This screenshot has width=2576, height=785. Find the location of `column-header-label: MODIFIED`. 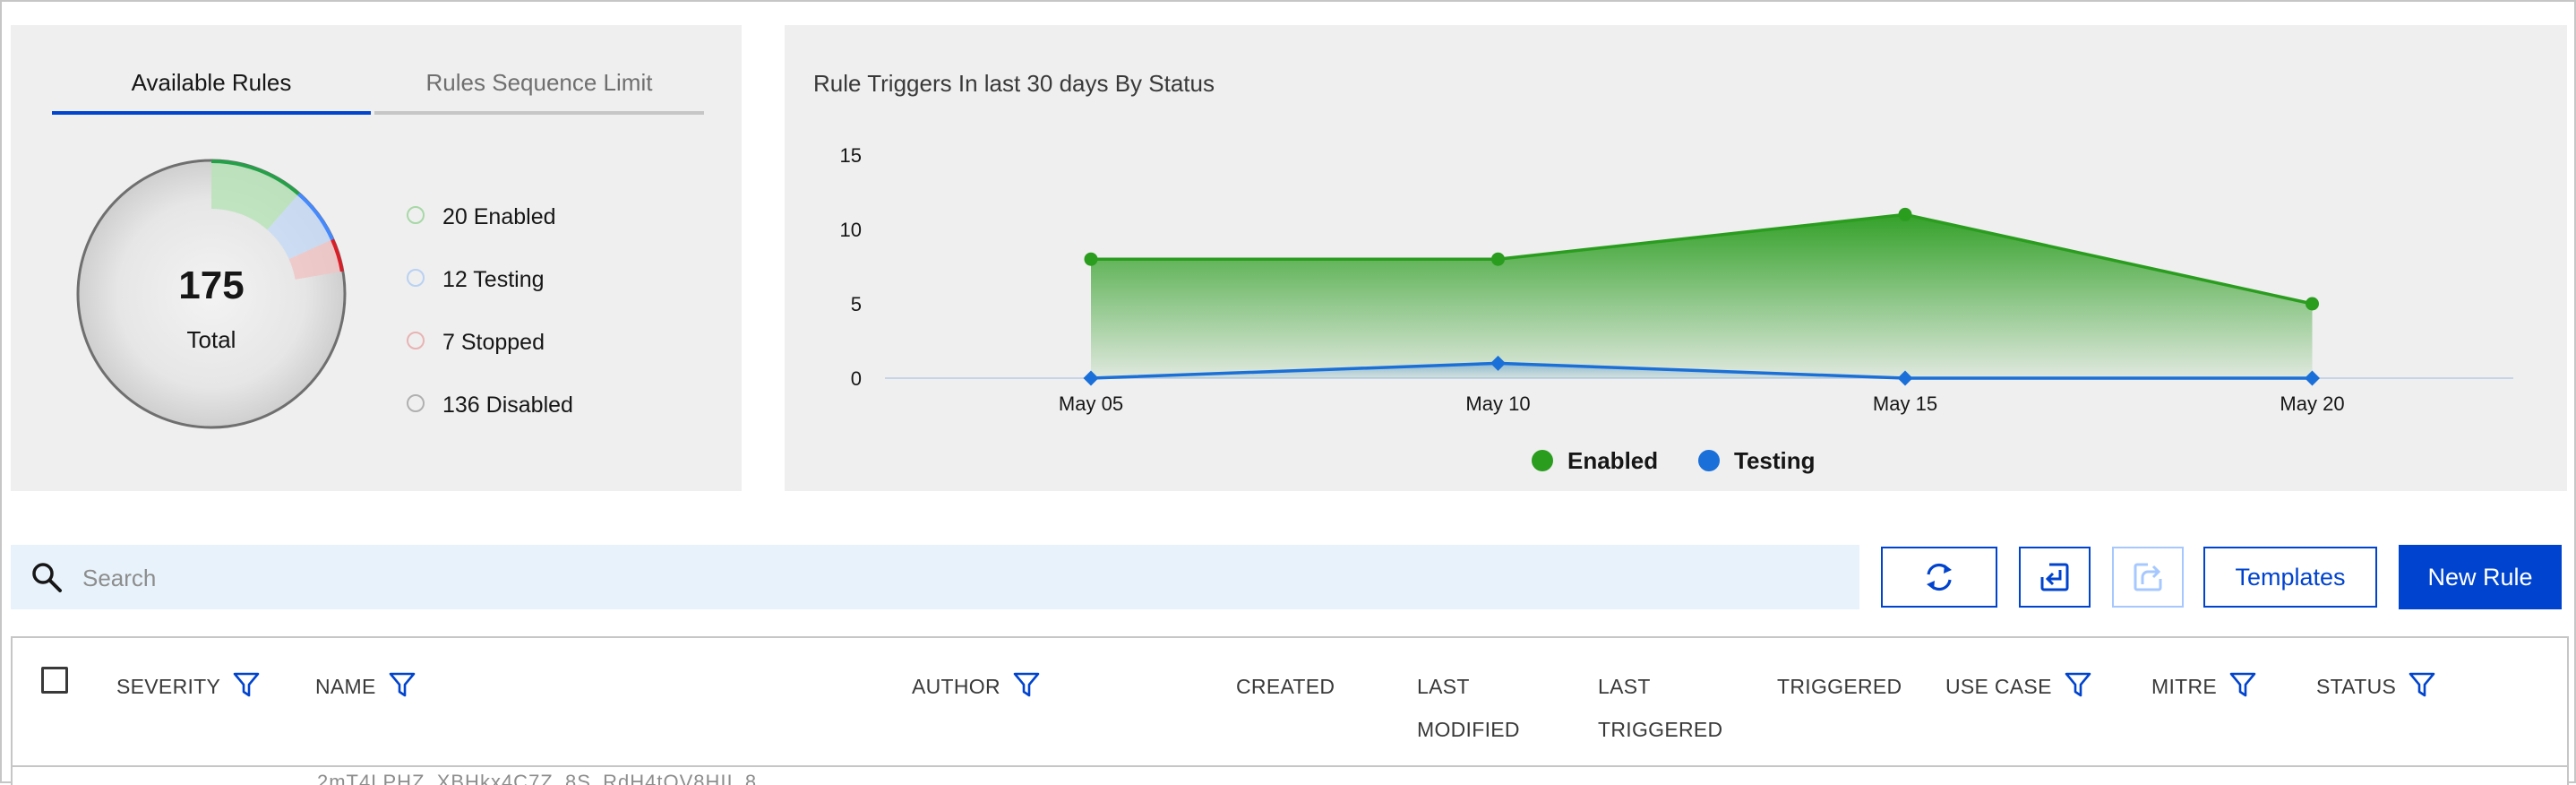

column-header-label: MODIFIED is located at coordinates (1468, 729).